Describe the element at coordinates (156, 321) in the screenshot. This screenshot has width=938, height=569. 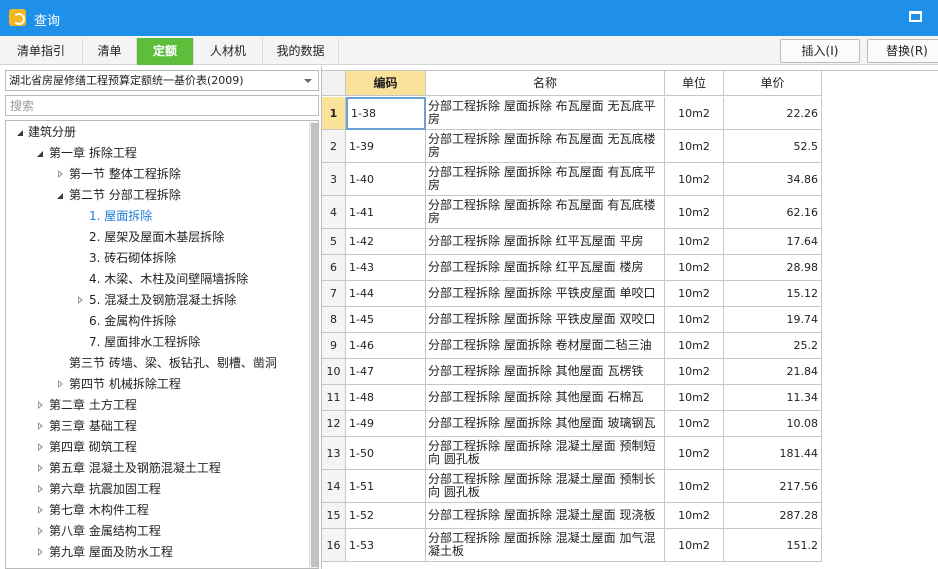
I see `tree-item: 6. 金属构件拆除` at that location.